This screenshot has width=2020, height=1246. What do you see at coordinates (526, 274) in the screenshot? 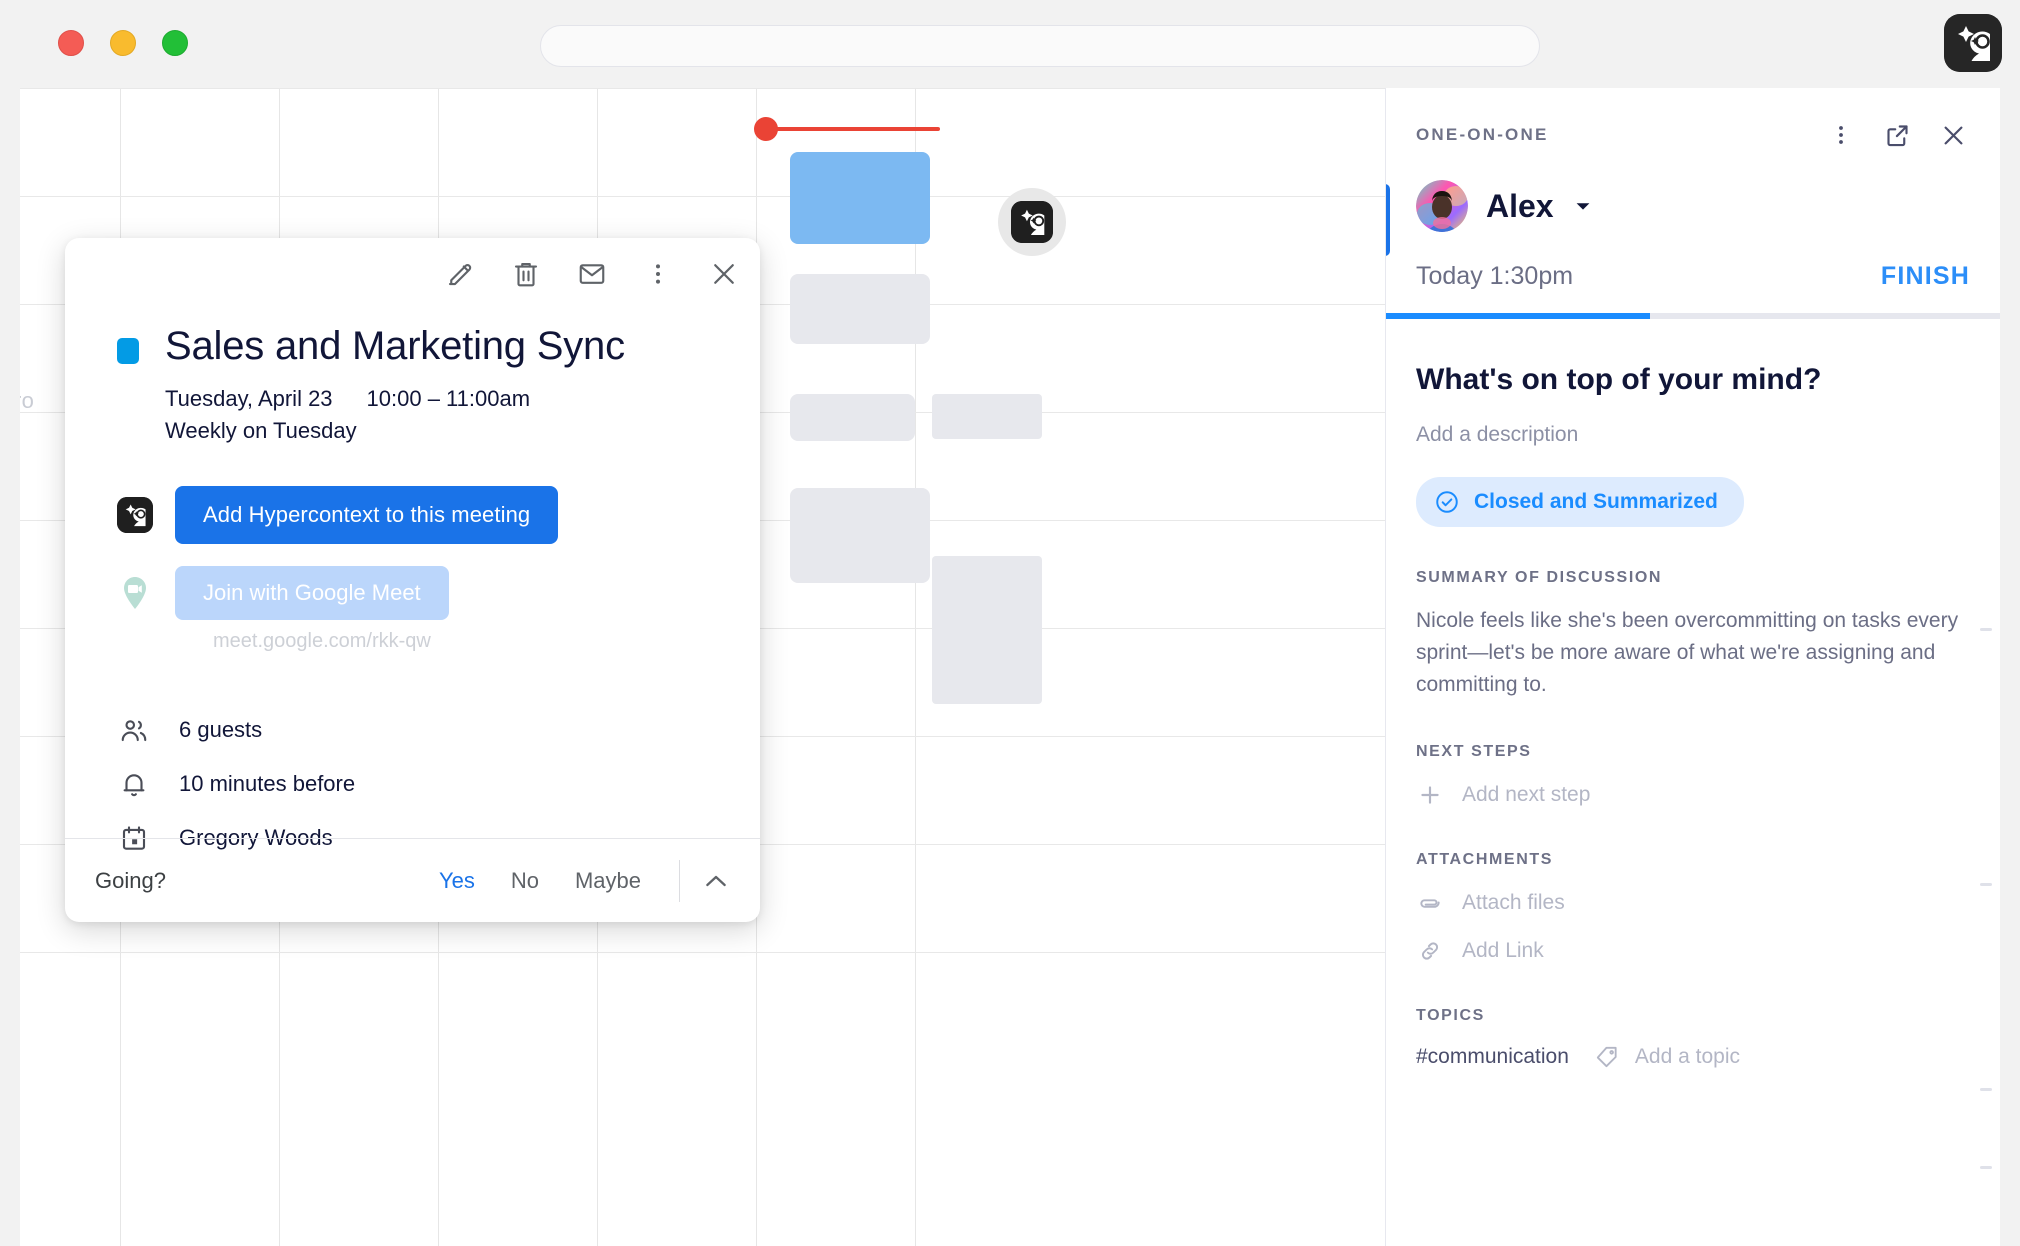
I see `trash-icon` at bounding box center [526, 274].